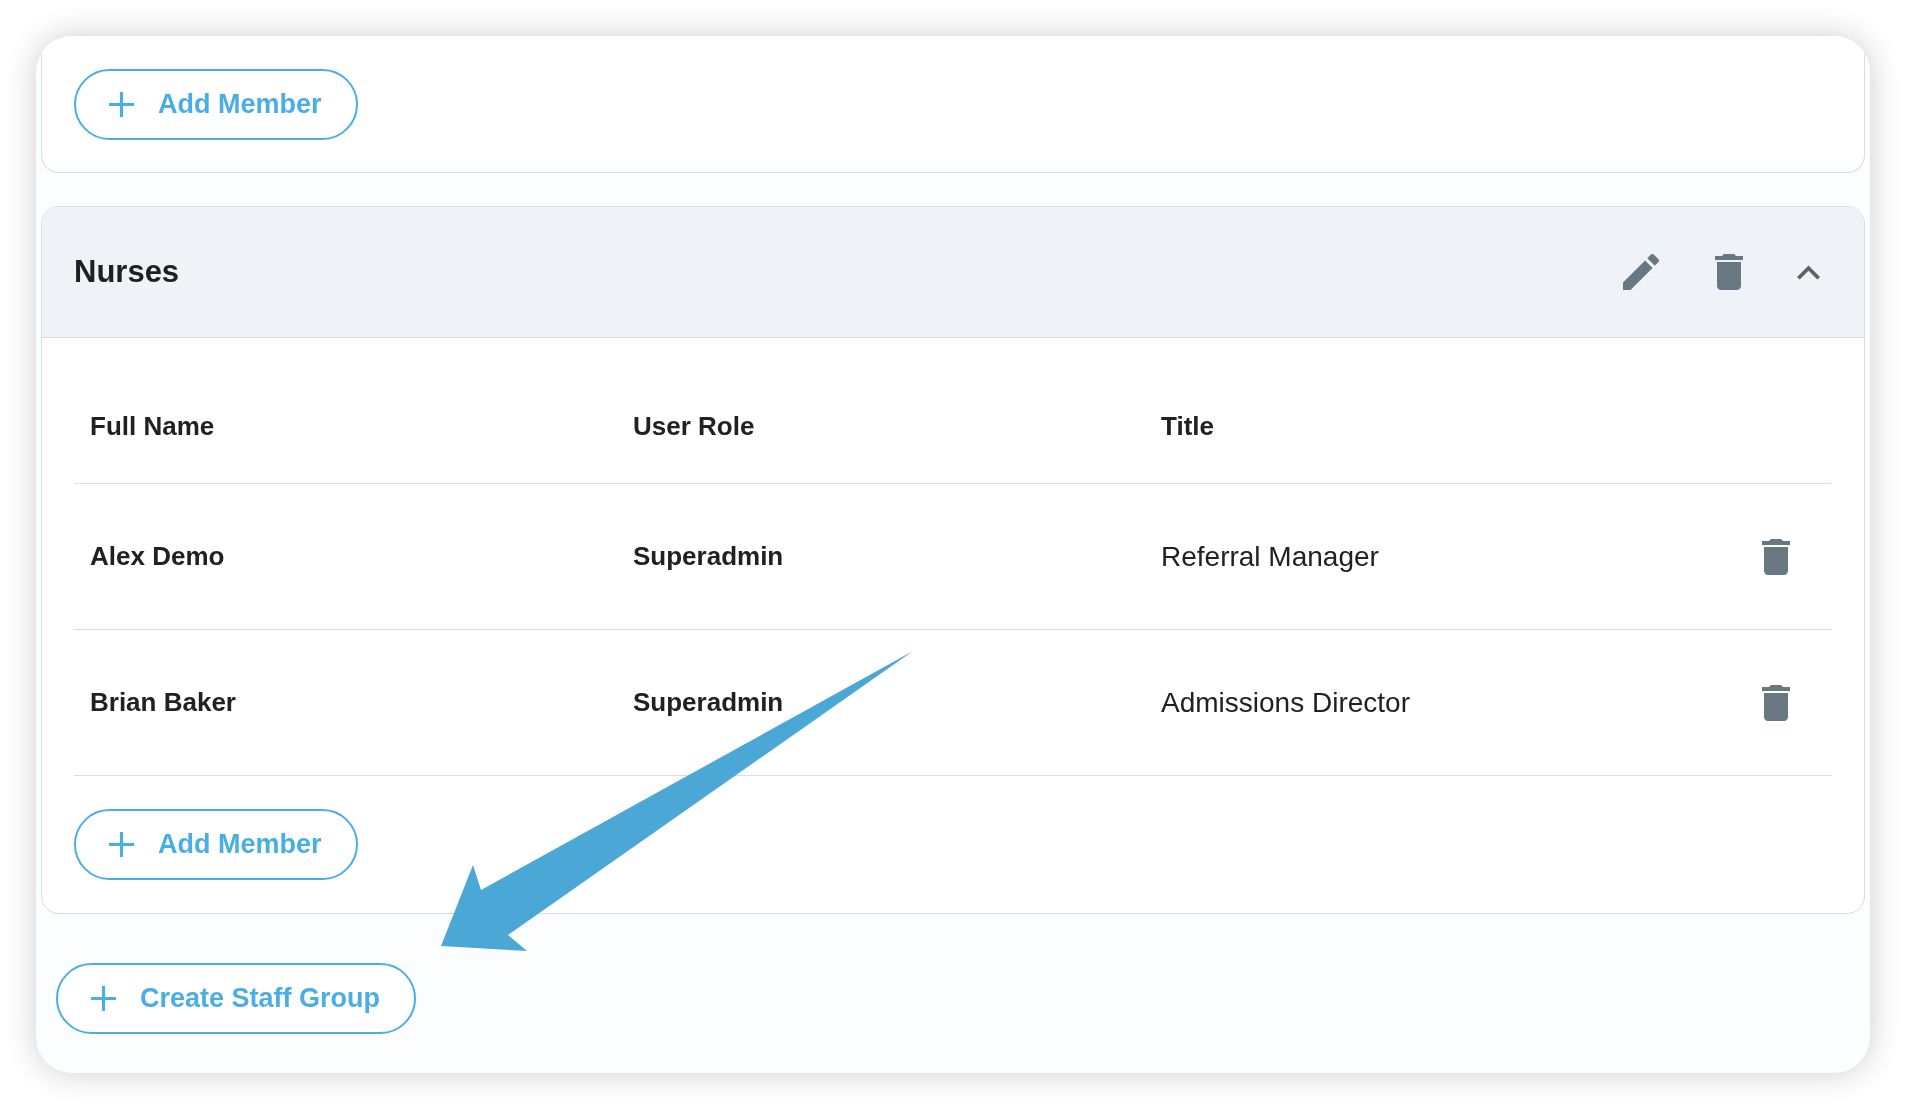 This screenshot has width=1906, height=1110. I want to click on chevron-up-icon, so click(1808, 272).